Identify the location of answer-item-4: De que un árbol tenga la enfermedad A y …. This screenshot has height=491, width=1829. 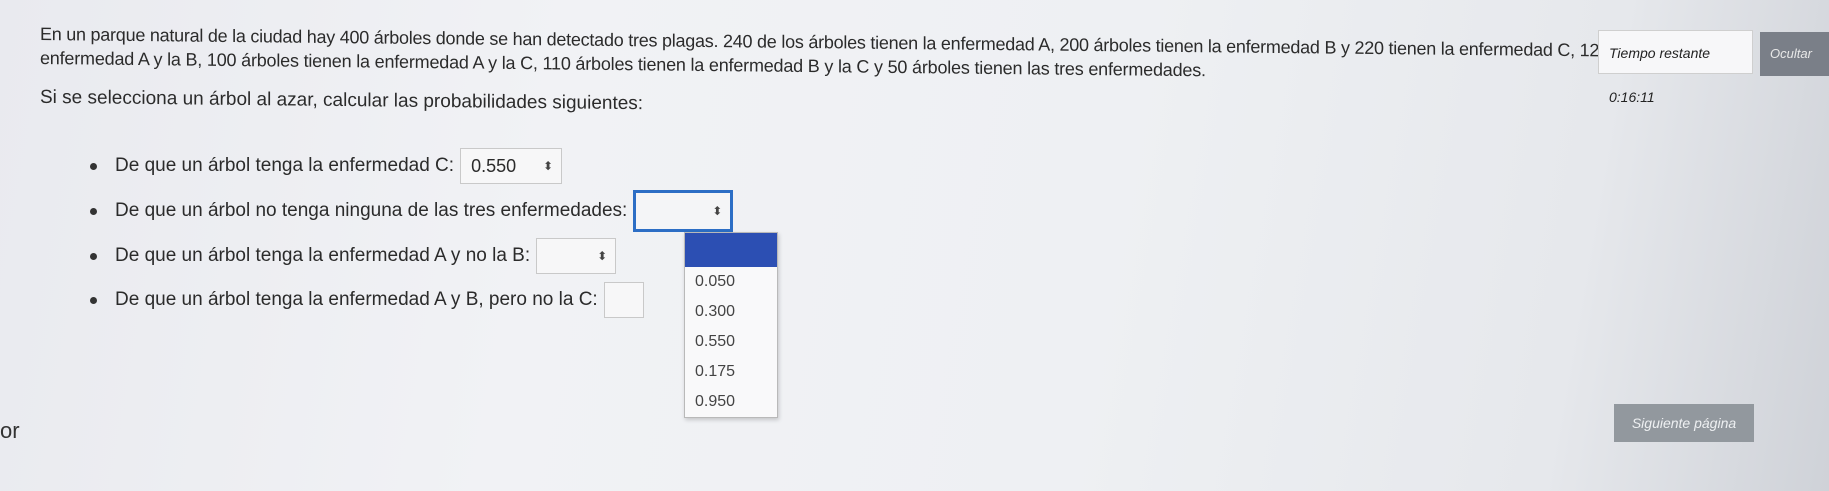
(367, 300).